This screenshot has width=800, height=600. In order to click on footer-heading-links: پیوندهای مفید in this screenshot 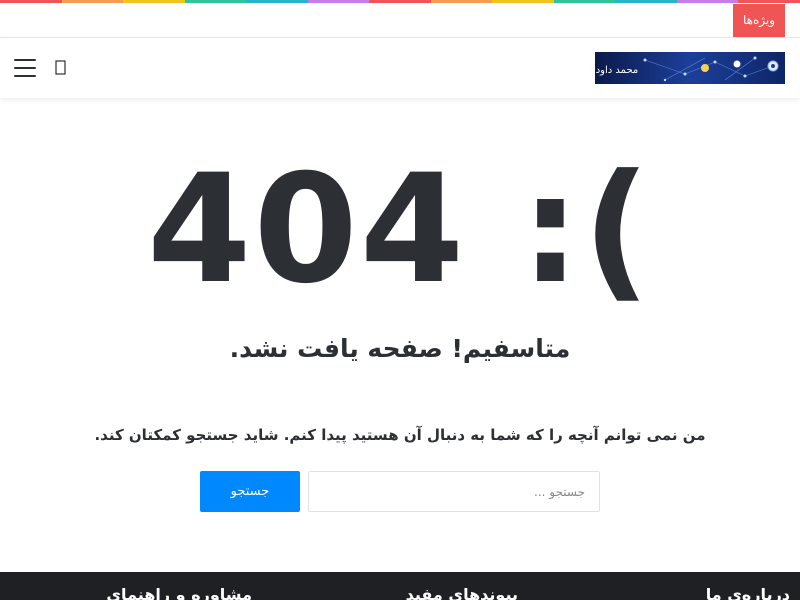, I will do `click(461, 592)`.